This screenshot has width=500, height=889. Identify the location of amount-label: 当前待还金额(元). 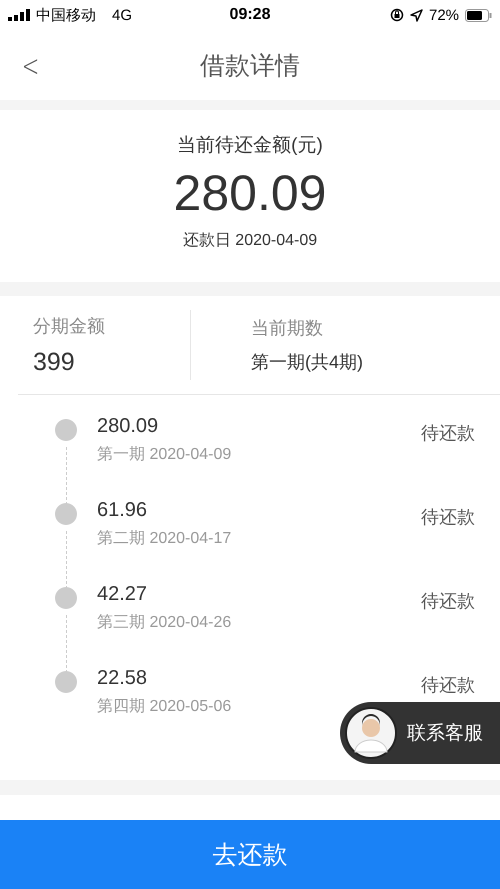
(250, 146).